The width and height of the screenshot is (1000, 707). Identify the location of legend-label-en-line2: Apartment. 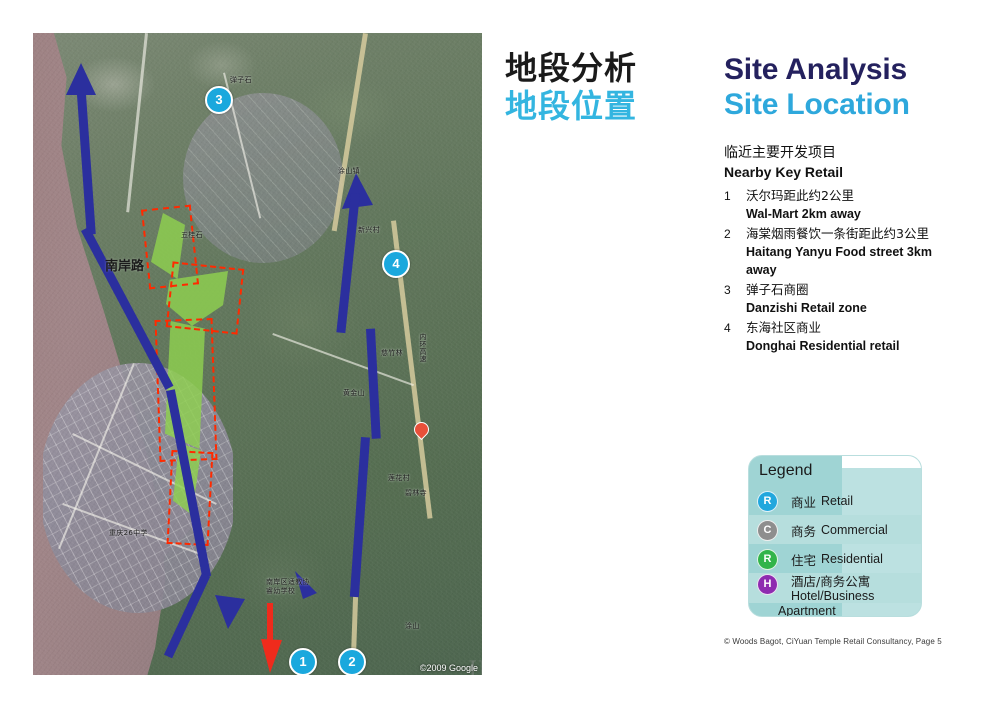
(807, 610).